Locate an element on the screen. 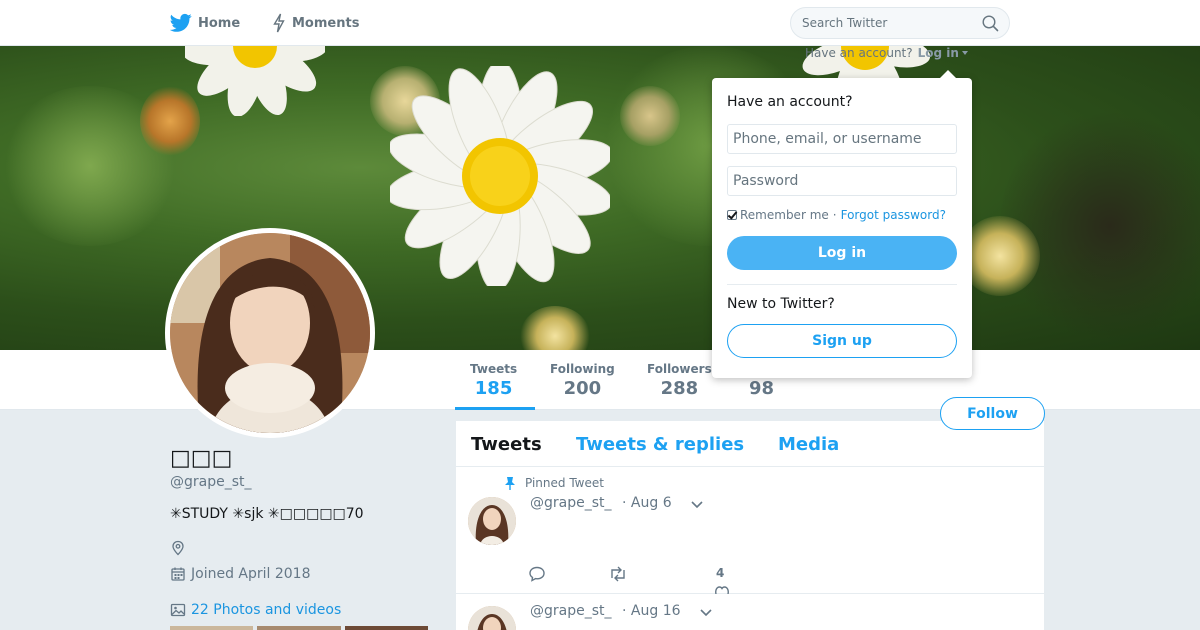  stat-followers: Followers 288 is located at coordinates (679, 380).